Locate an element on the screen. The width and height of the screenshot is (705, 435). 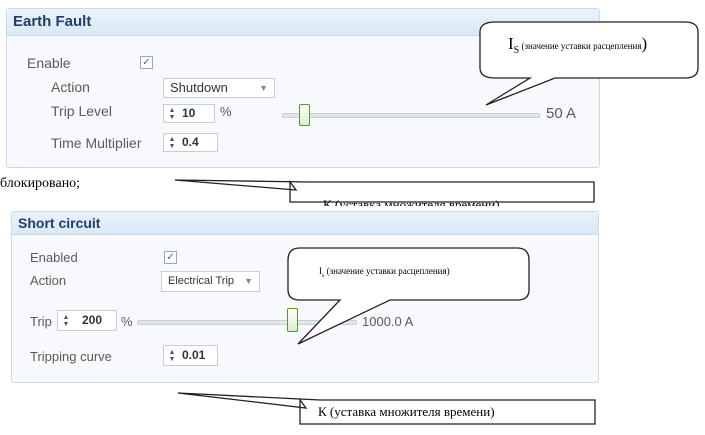
earth-fault-trip-level-value: 10 is located at coordinates (189, 113).